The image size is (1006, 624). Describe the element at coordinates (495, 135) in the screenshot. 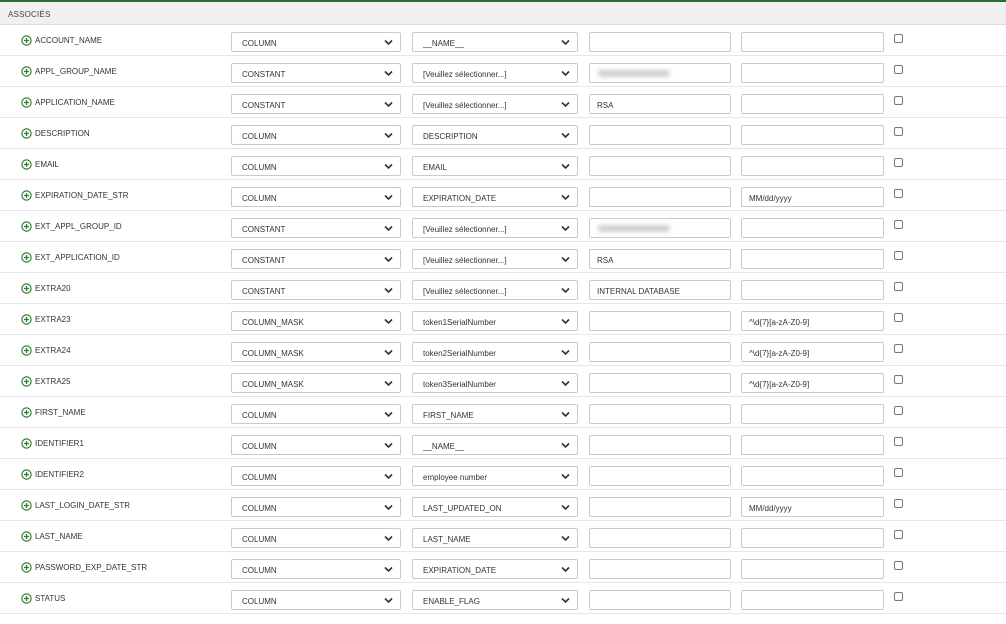

I see `mapping-value-select: DESCRIPTION` at that location.